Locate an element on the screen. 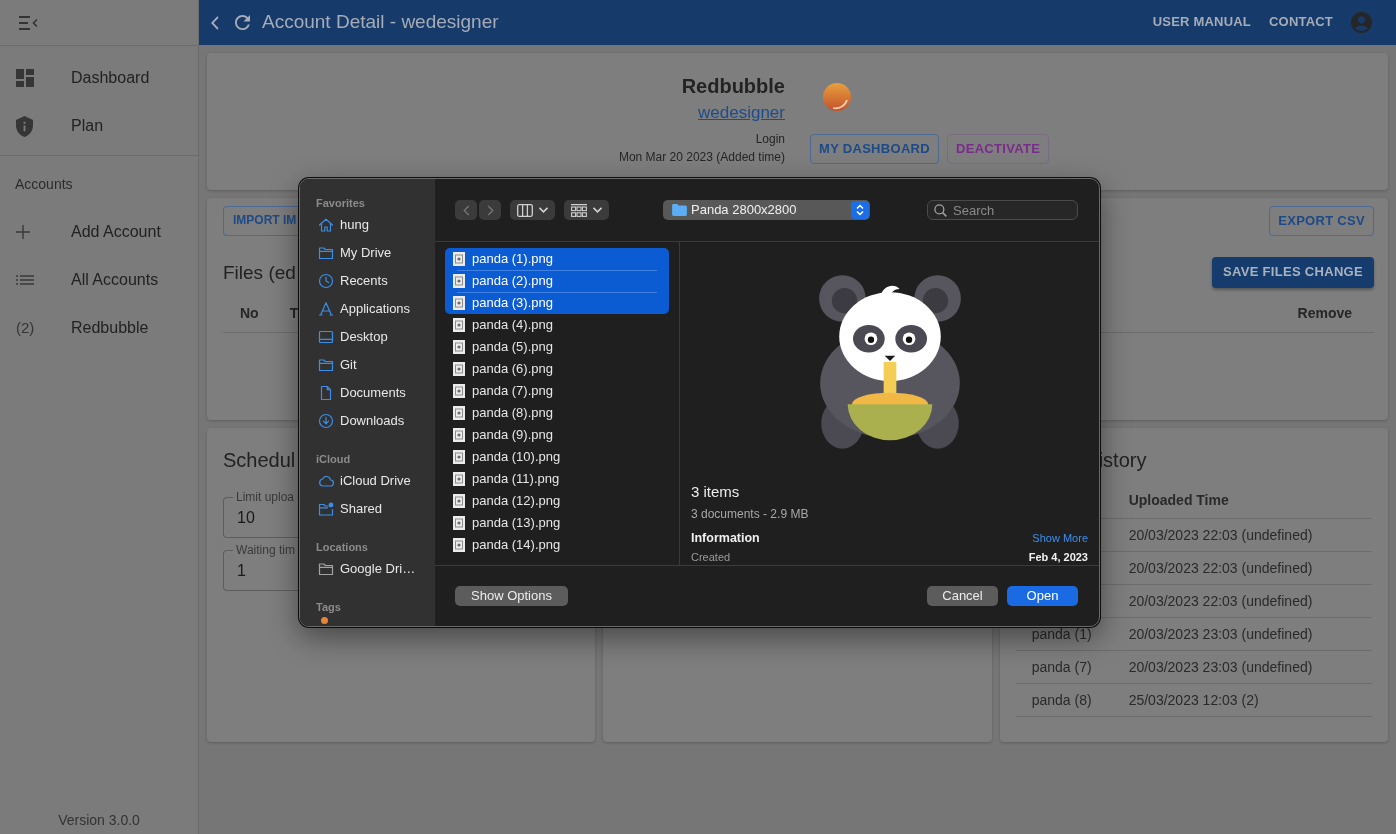  tag-dot-icon is located at coordinates (324, 620).